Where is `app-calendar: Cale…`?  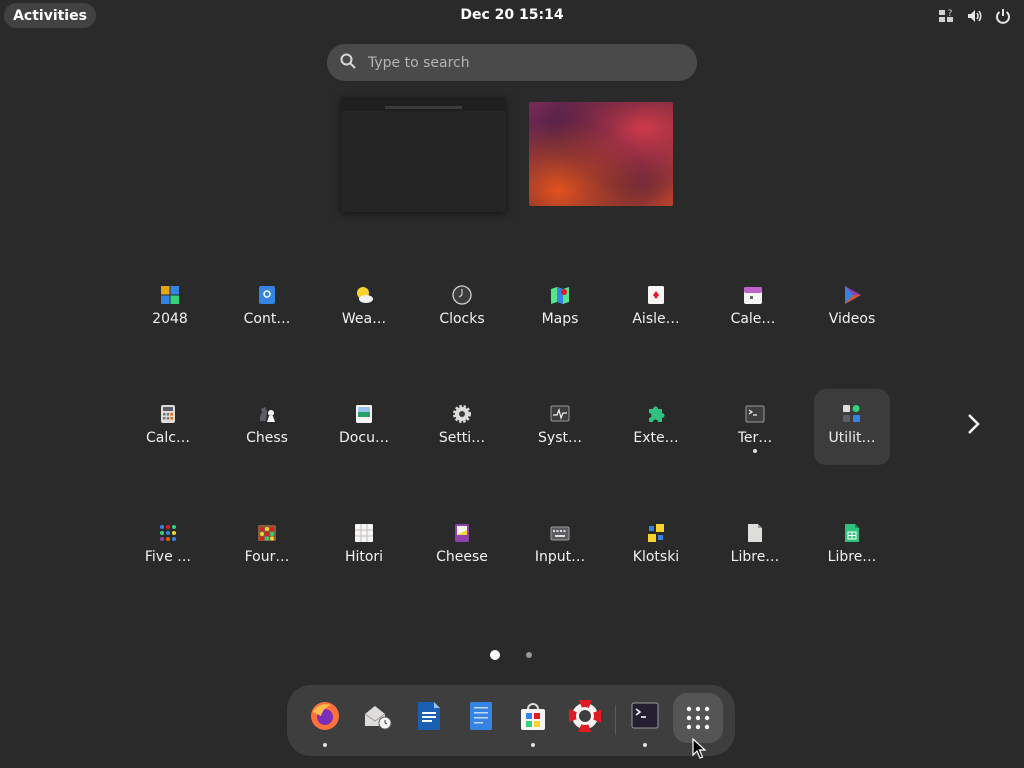
app-calendar: Cale… is located at coordinates (753, 313).